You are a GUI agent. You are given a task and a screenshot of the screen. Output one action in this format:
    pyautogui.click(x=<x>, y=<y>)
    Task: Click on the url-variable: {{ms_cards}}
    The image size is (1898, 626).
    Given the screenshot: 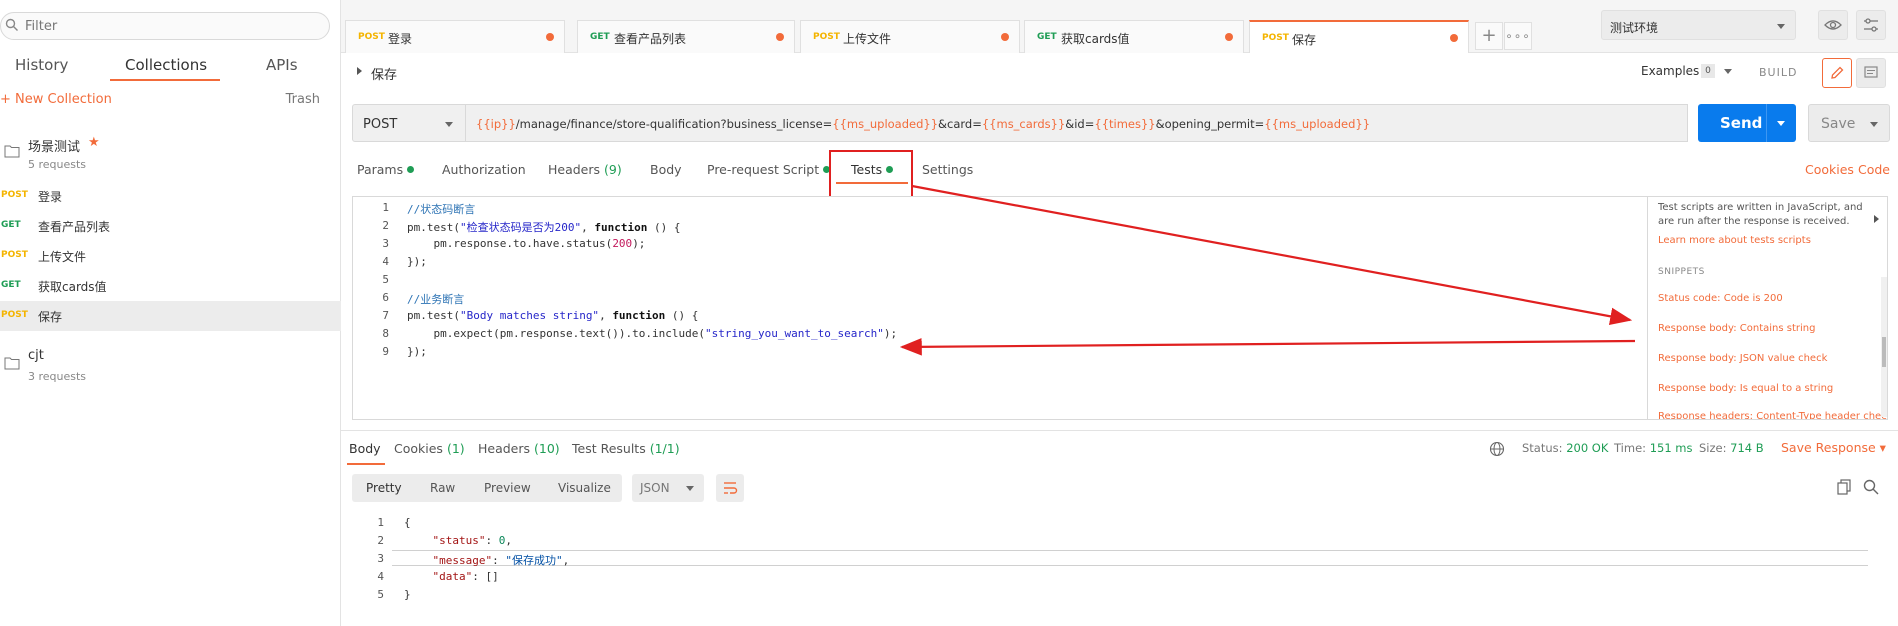 What is the action you would take?
    pyautogui.click(x=1023, y=124)
    